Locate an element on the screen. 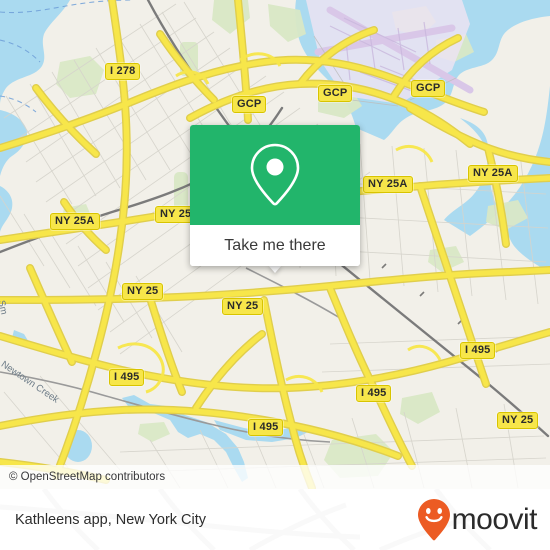  poi-card-action-area: Take me there is located at coordinates (275, 245).